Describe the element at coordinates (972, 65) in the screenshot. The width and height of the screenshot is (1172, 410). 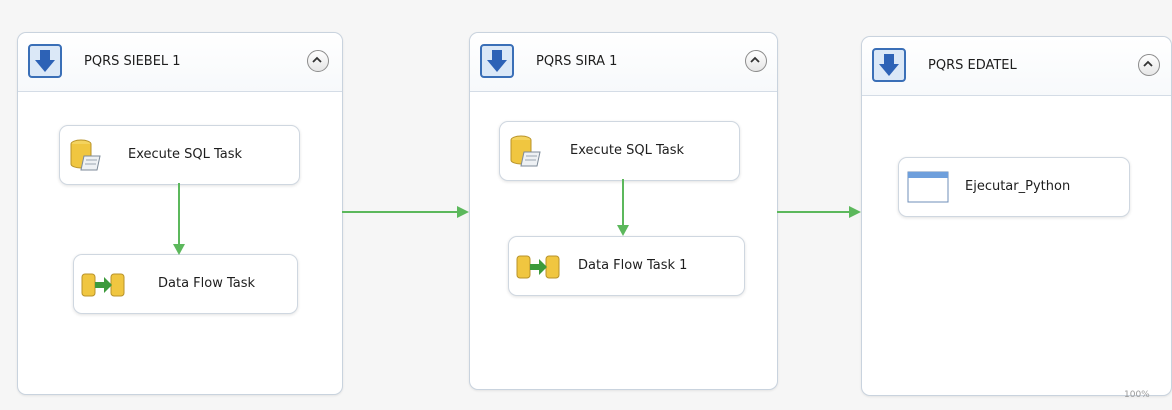
I see `container-title: PQRS EDATEL` at that location.